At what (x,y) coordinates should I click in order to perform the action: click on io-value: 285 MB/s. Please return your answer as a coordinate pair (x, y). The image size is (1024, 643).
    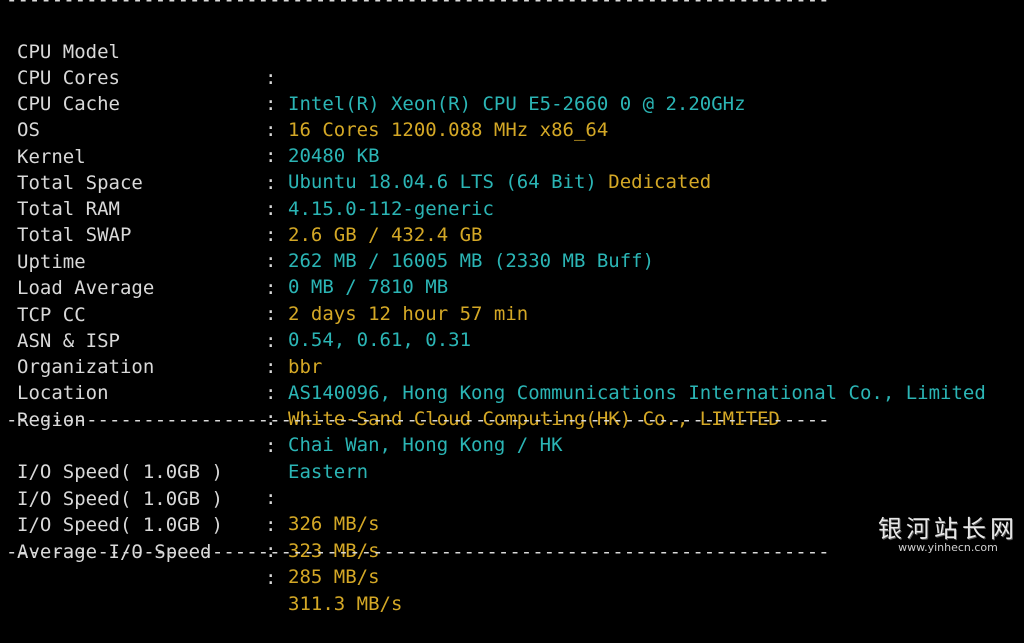
    Looking at the image, I should click on (334, 577).